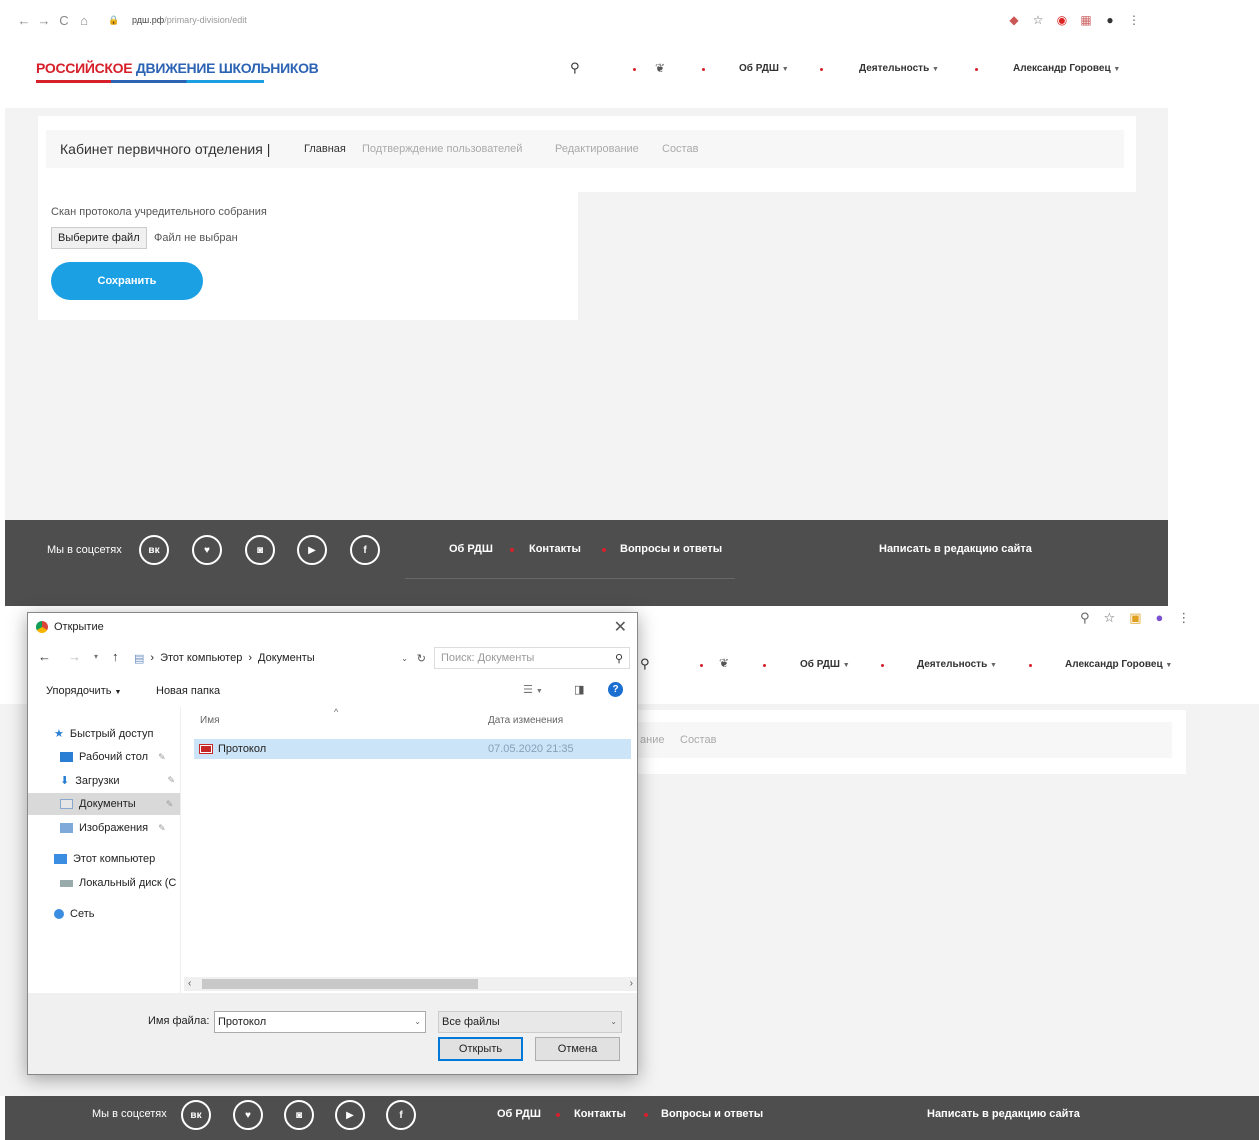 Image resolution: width=1259 pixels, height=1140 pixels. Describe the element at coordinates (115, 656) in the screenshot. I see `up-icon: ↑` at that location.